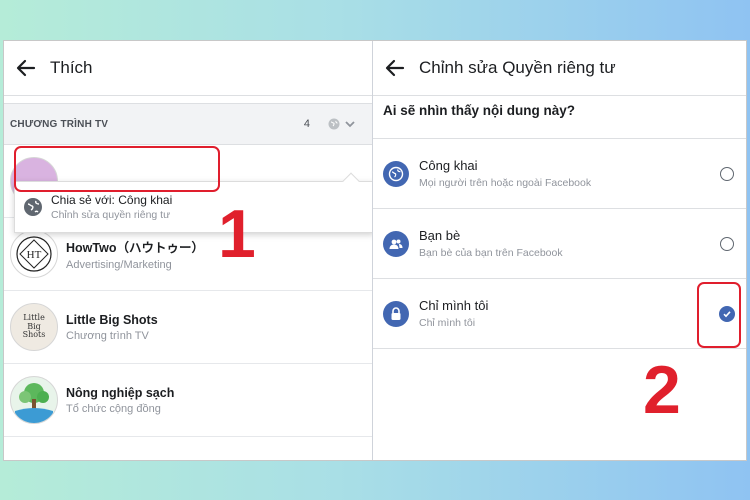  Describe the element at coordinates (112, 200) in the screenshot. I see `dropdown-title: Chia sẻ với: Công khai` at that location.